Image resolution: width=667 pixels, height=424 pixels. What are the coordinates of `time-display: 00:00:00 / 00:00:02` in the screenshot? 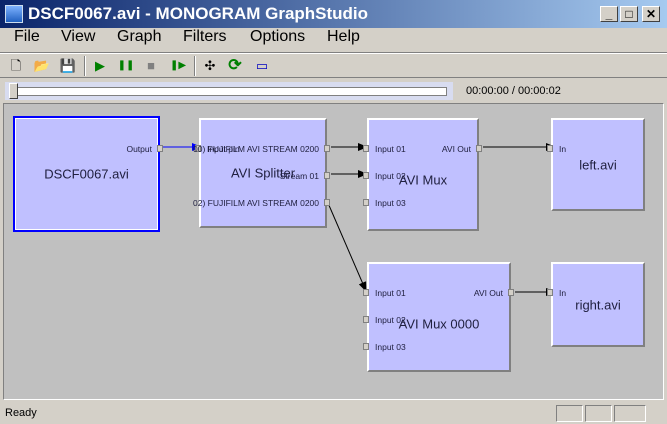 It's located at (513, 91).